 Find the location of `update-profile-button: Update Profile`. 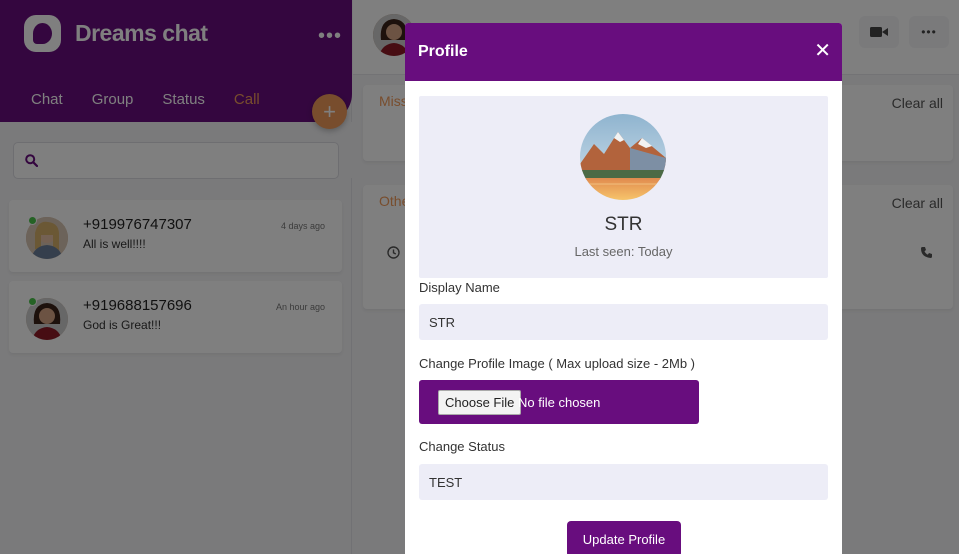

update-profile-button: Update Profile is located at coordinates (624, 537).